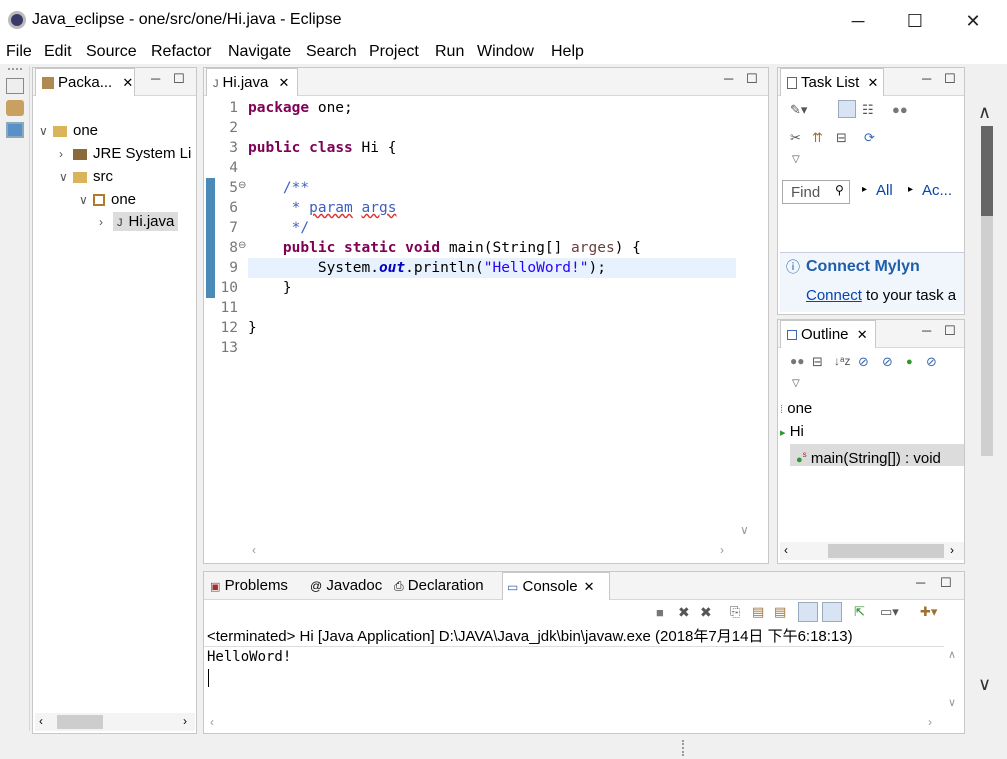  Describe the element at coordinates (953, 680) in the screenshot. I see `vertical-scrollbar: ∧ ∨` at that location.